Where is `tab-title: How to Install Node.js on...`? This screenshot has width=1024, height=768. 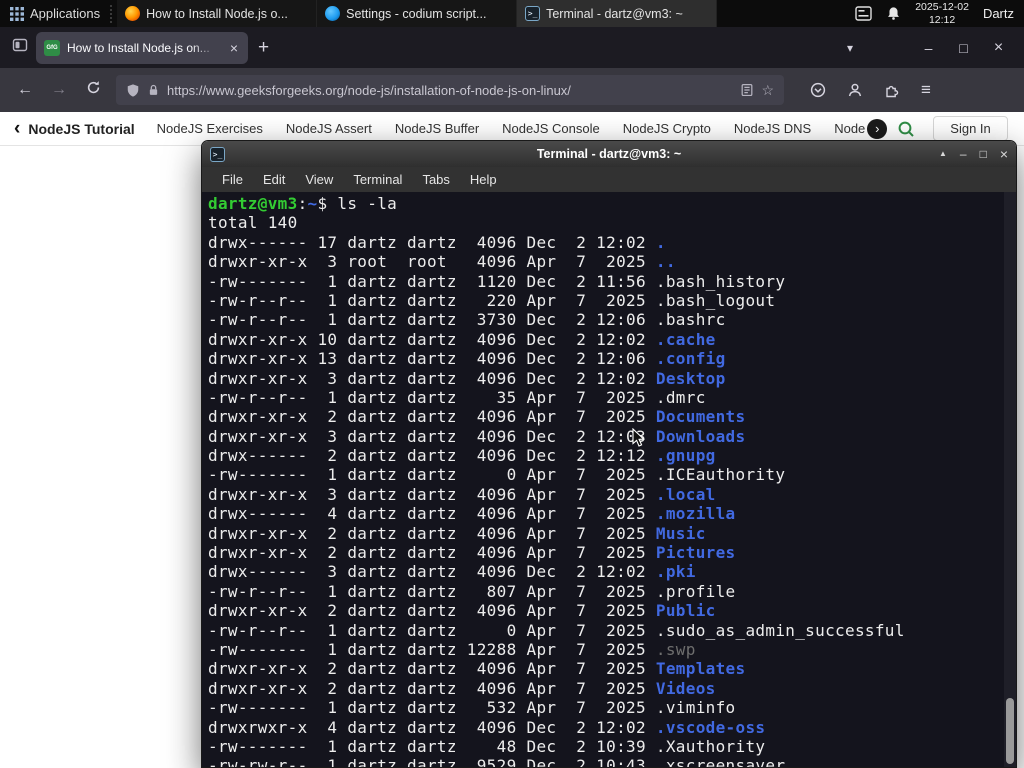
tab-title: How to Install Node.js on... is located at coordinates (138, 47).